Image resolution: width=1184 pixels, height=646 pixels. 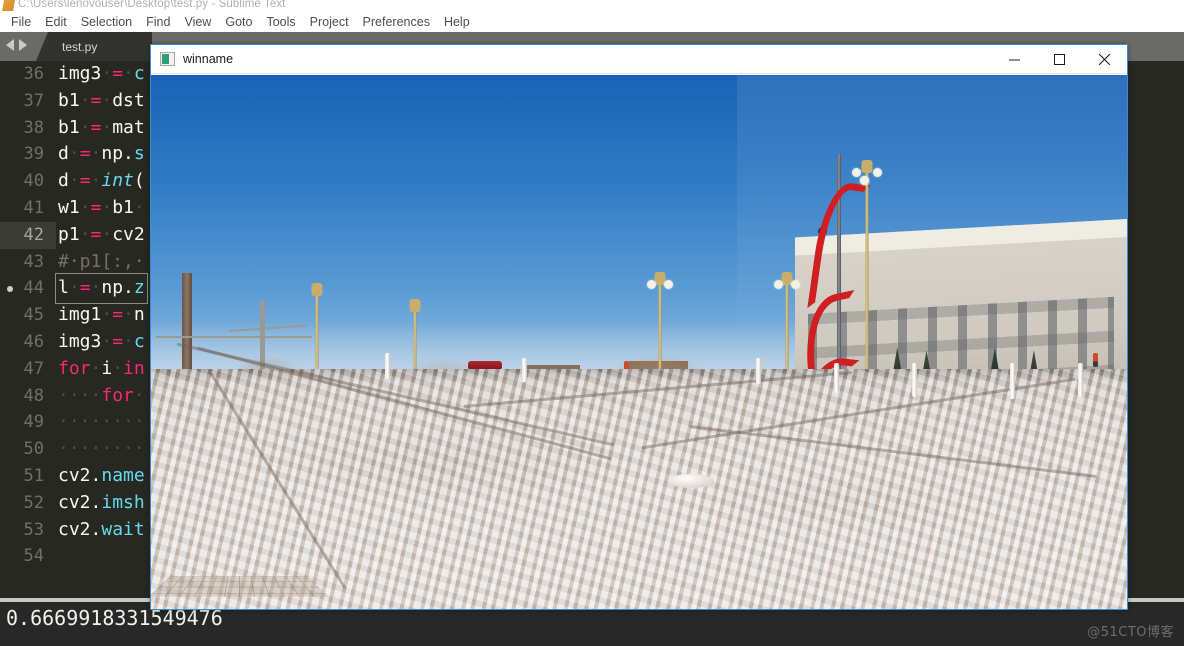 I want to click on menu-item-edit: Edit, so click(x=56, y=22).